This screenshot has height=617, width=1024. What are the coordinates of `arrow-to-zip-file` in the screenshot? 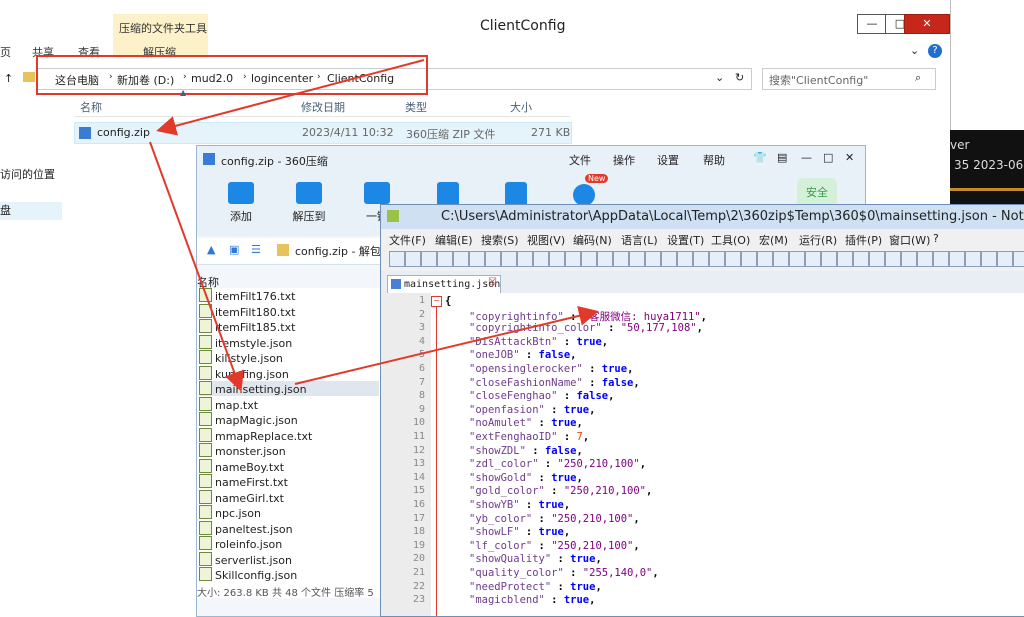 It's located at (290, 97).